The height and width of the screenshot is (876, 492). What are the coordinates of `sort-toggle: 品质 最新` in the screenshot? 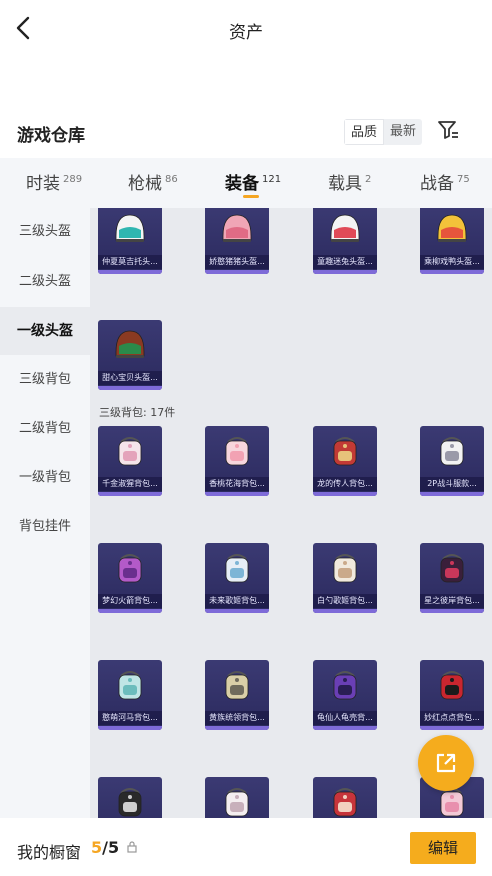 It's located at (383, 132).